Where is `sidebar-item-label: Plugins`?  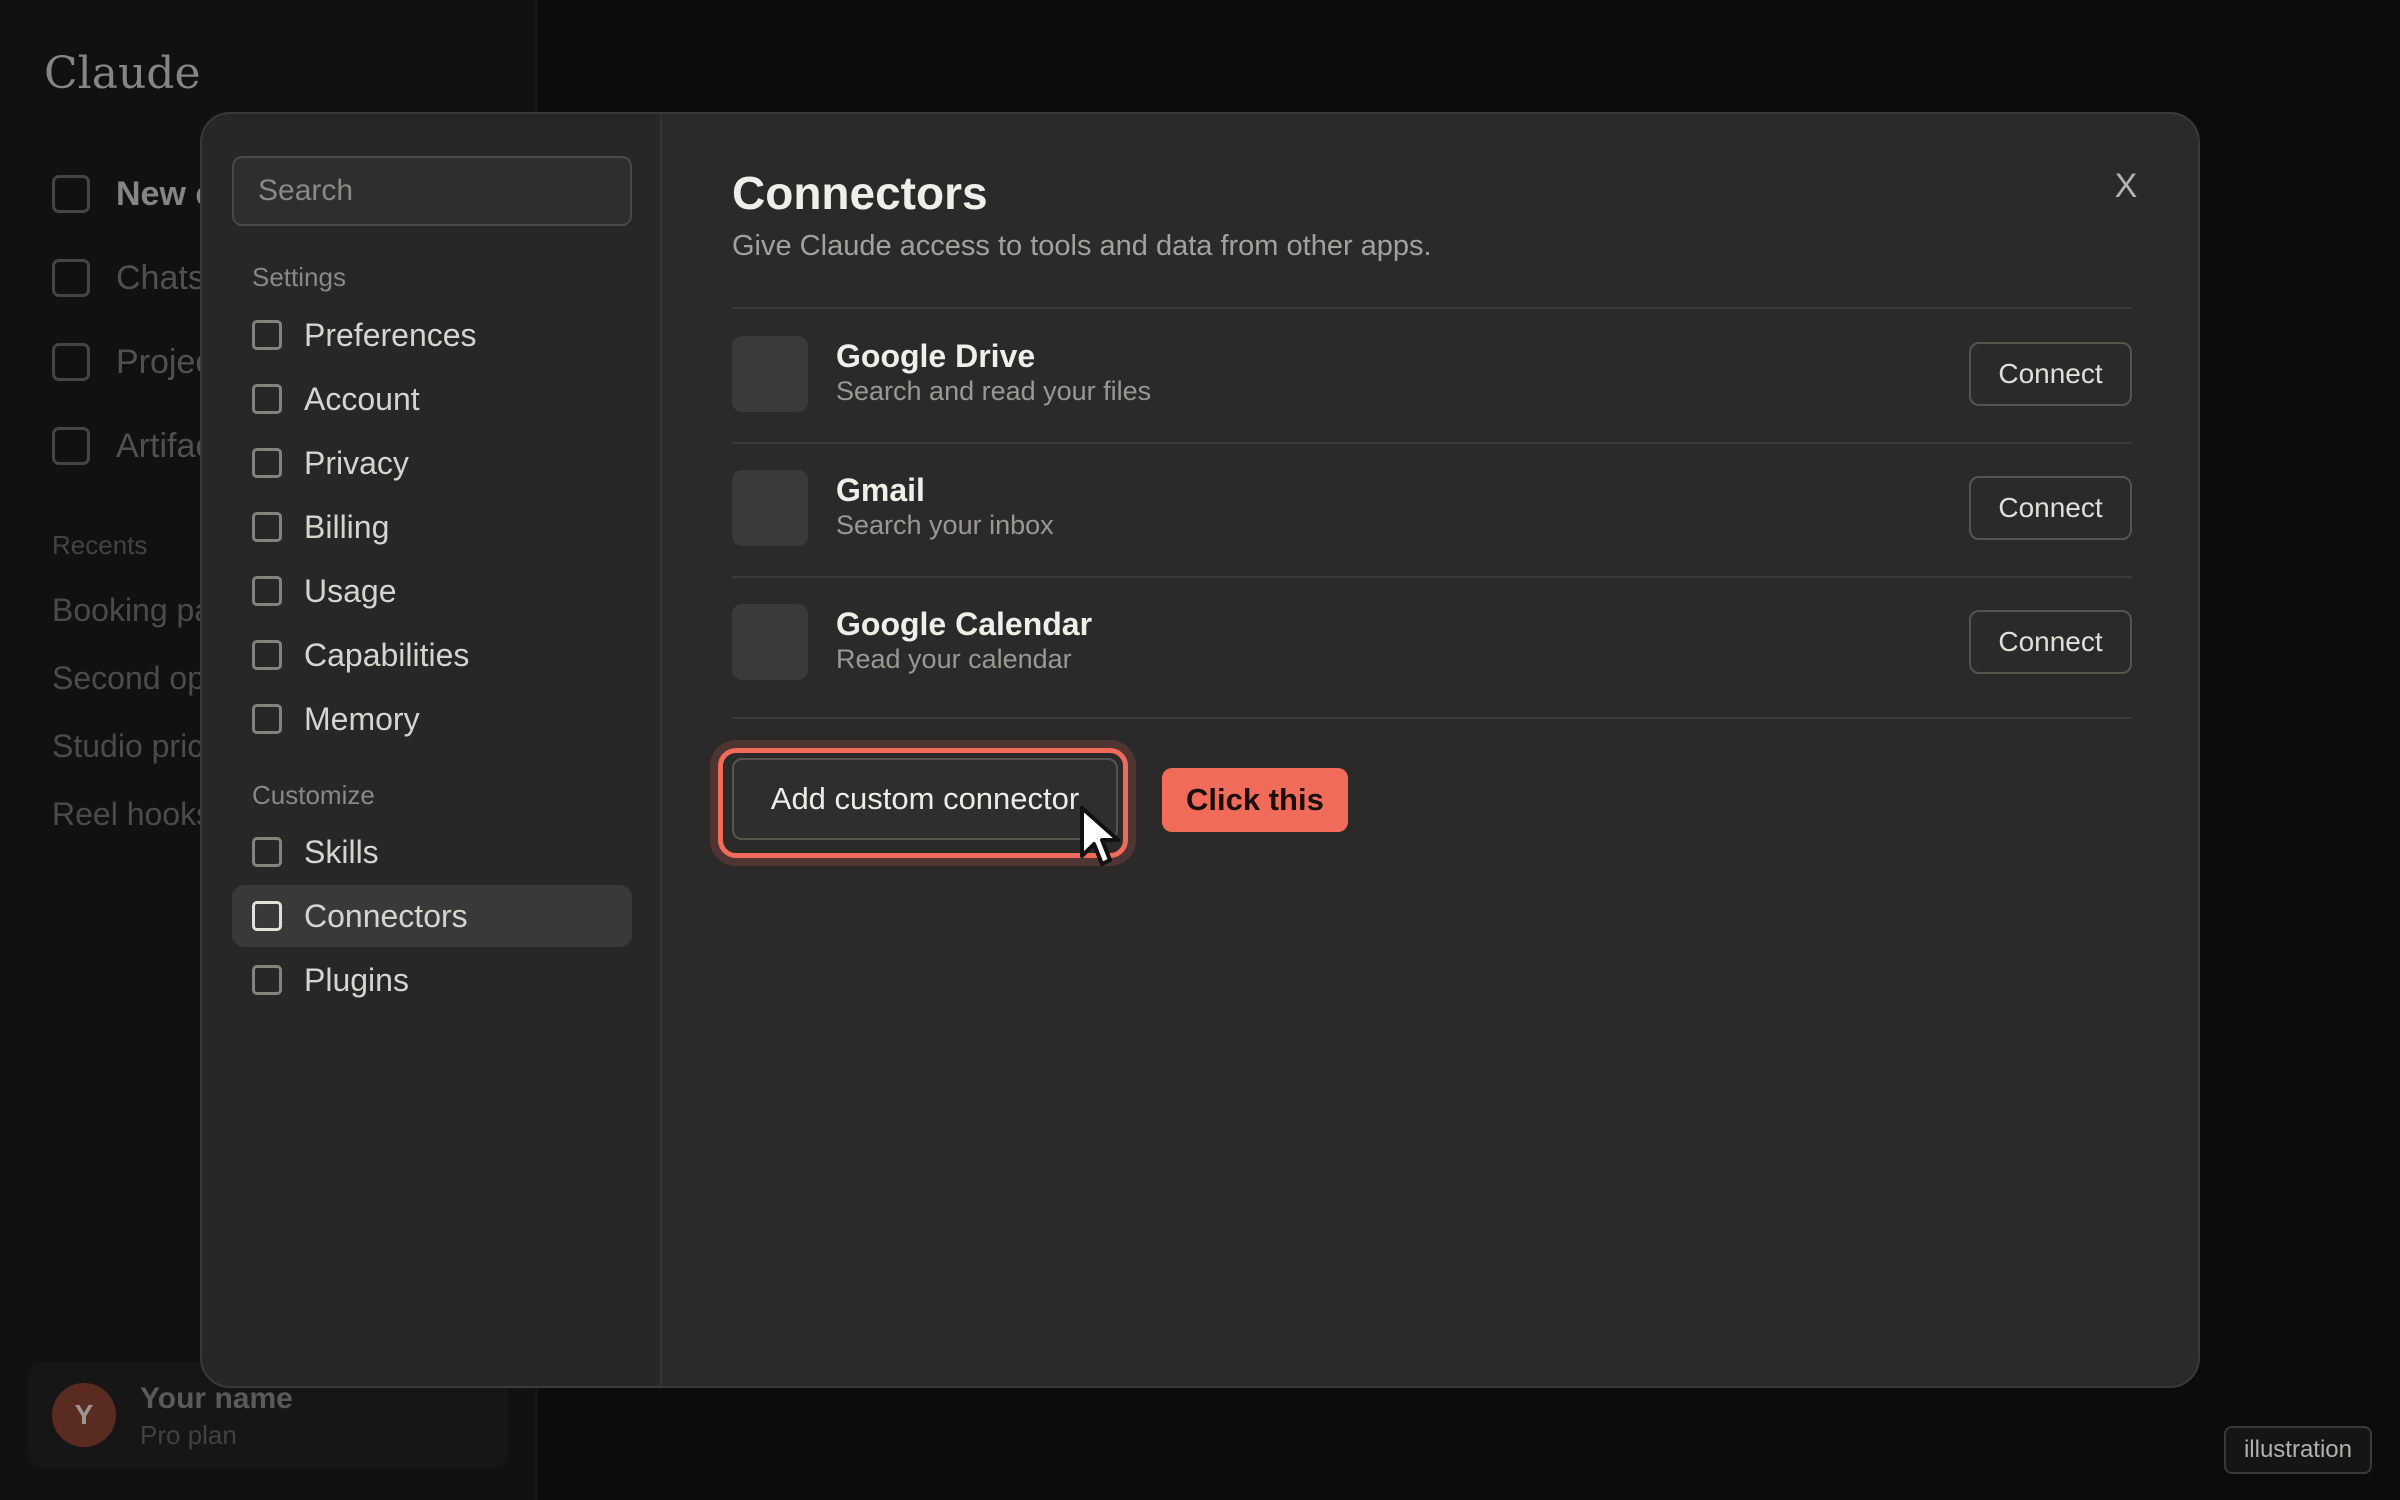
sidebar-item-label: Plugins is located at coordinates (356, 979).